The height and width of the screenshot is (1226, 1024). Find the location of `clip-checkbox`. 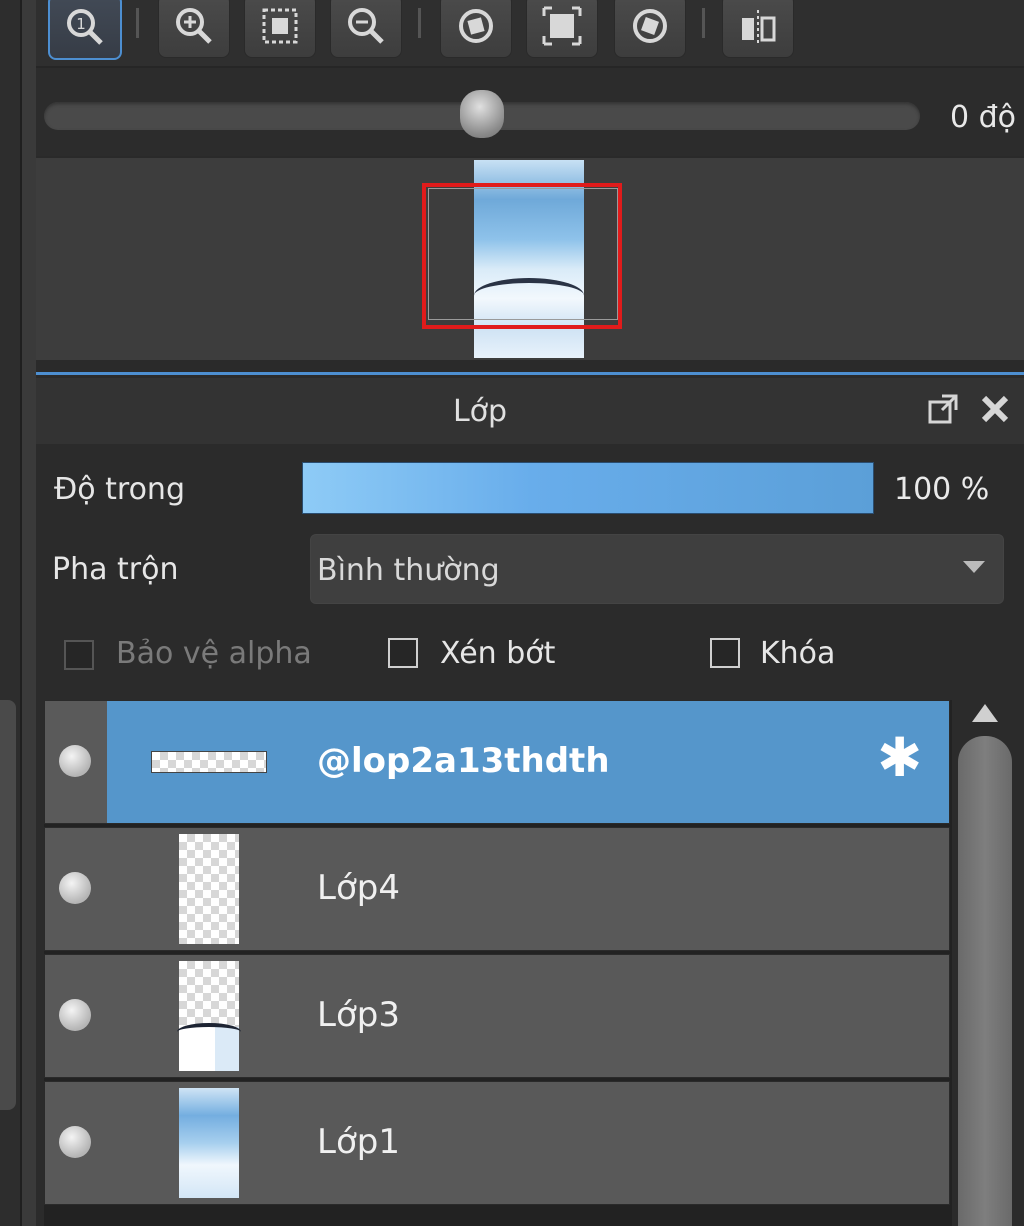

clip-checkbox is located at coordinates (403, 653).